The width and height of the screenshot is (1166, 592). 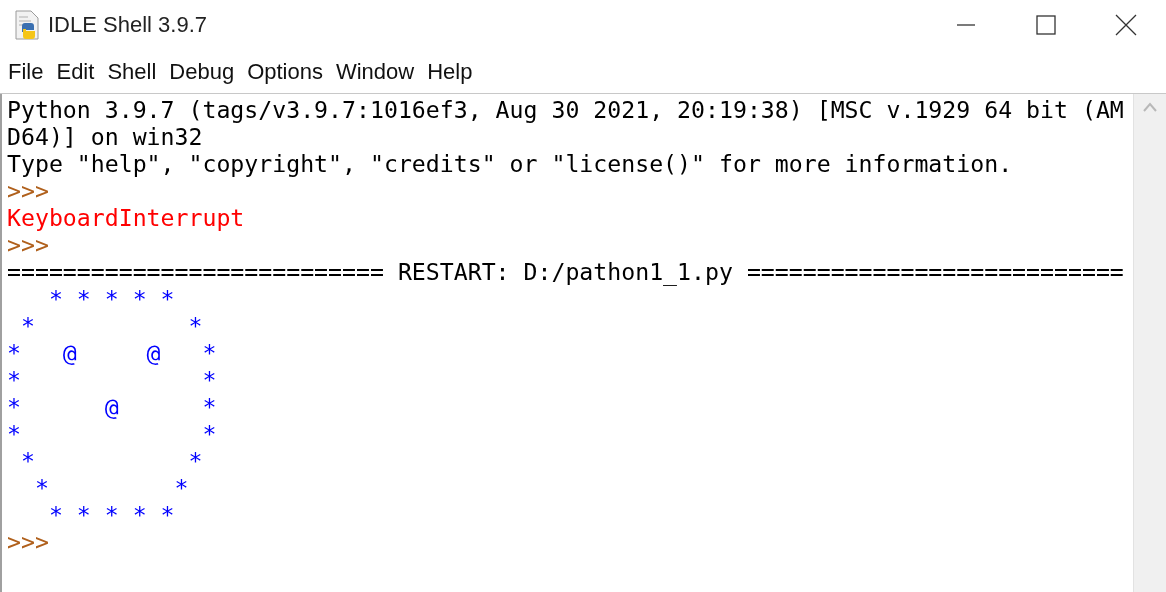 What do you see at coordinates (208, 71) in the screenshot?
I see `menu-item: Debug` at bounding box center [208, 71].